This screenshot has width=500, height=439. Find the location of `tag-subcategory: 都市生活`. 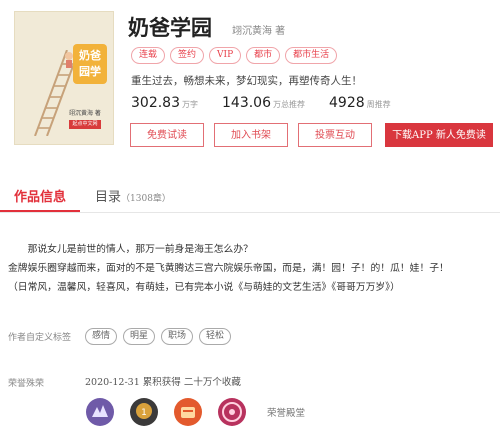

tag-subcategory: 都市生活 is located at coordinates (311, 55).